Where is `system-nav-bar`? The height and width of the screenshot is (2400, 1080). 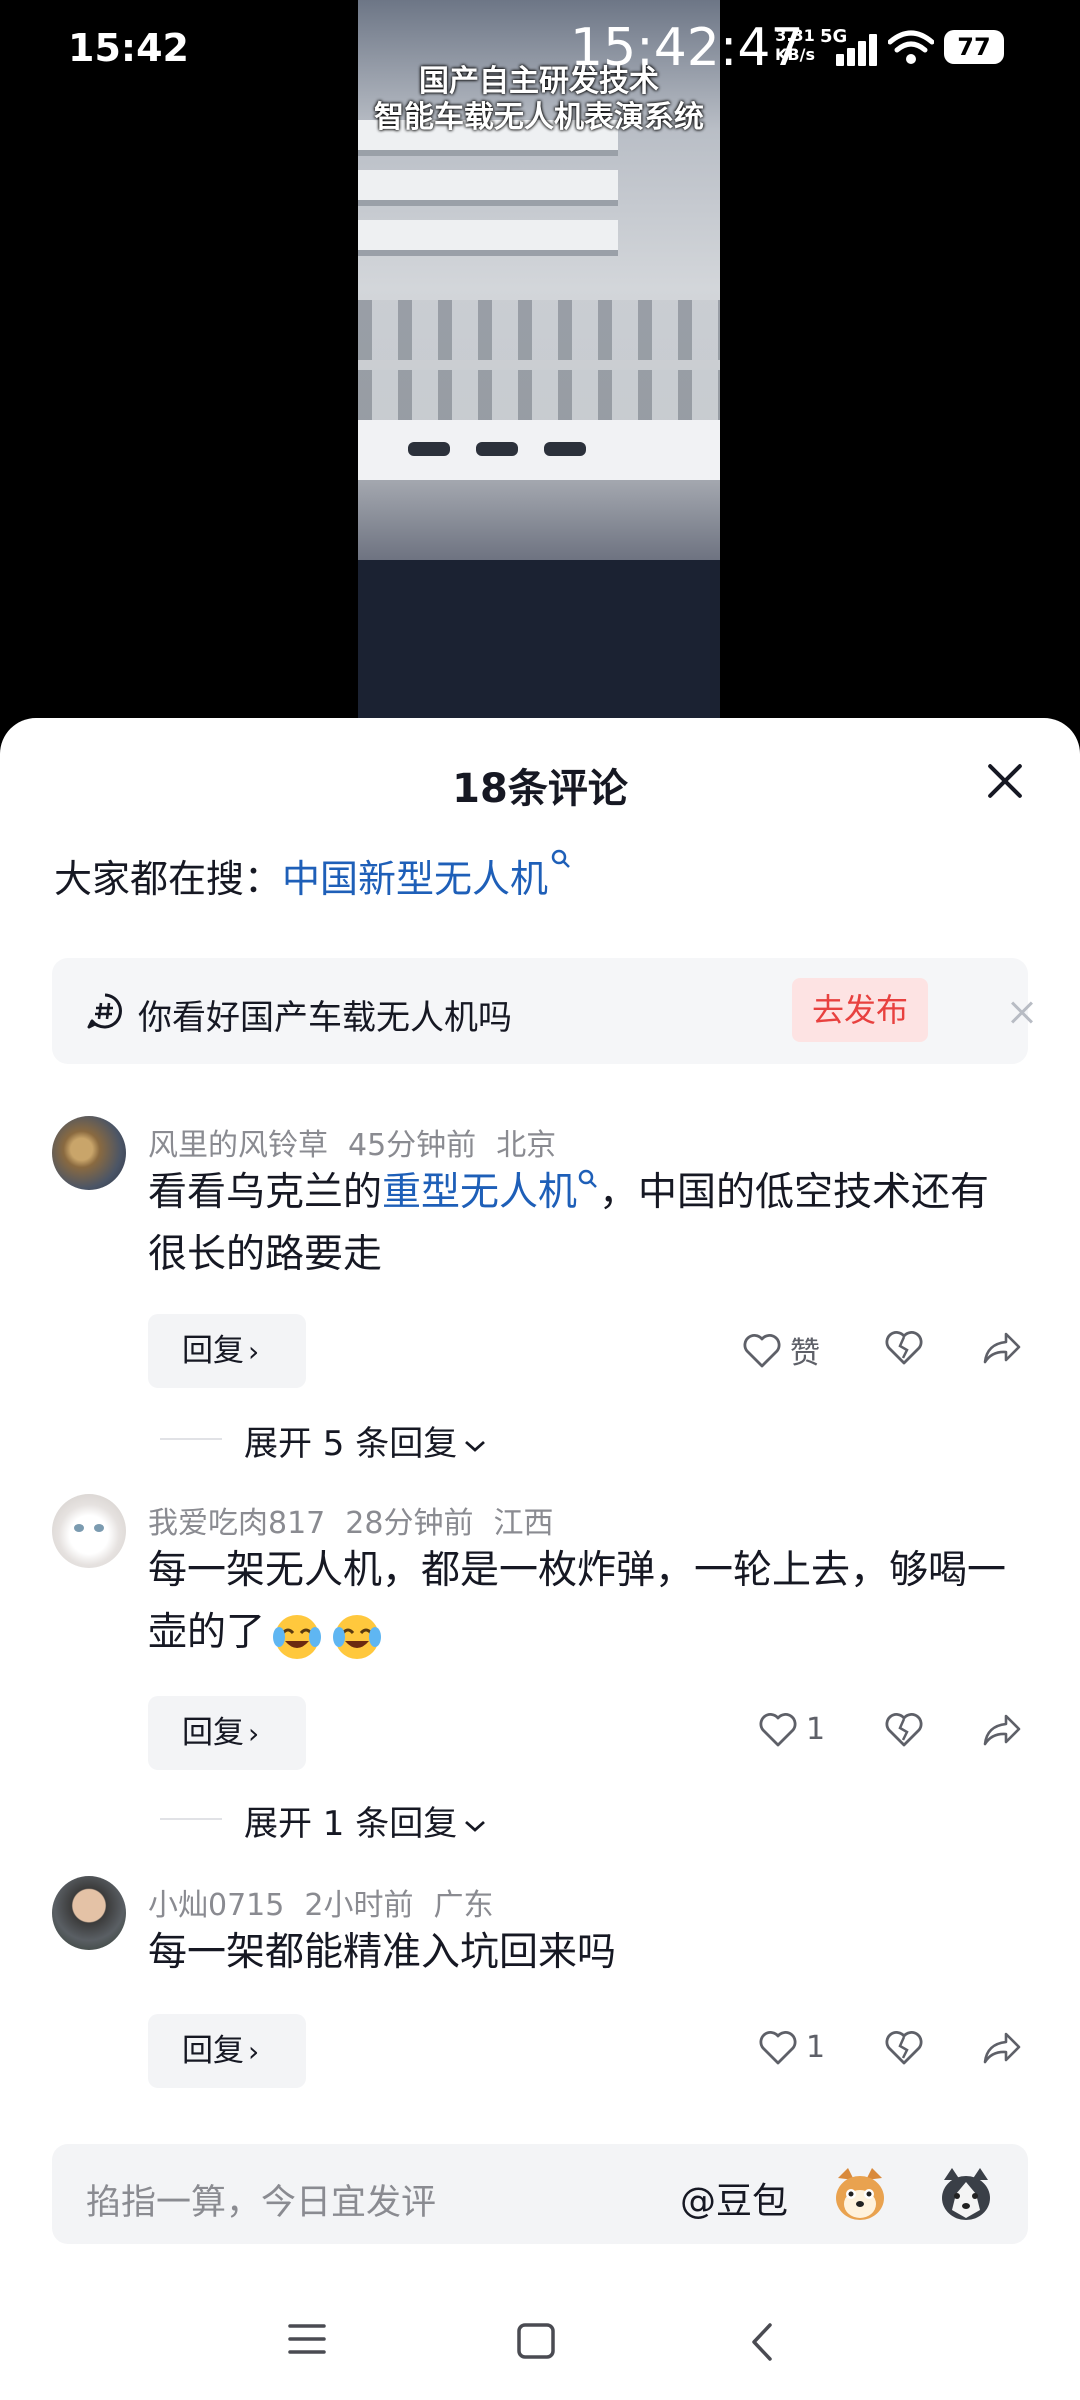 system-nav-bar is located at coordinates (540, 2339).